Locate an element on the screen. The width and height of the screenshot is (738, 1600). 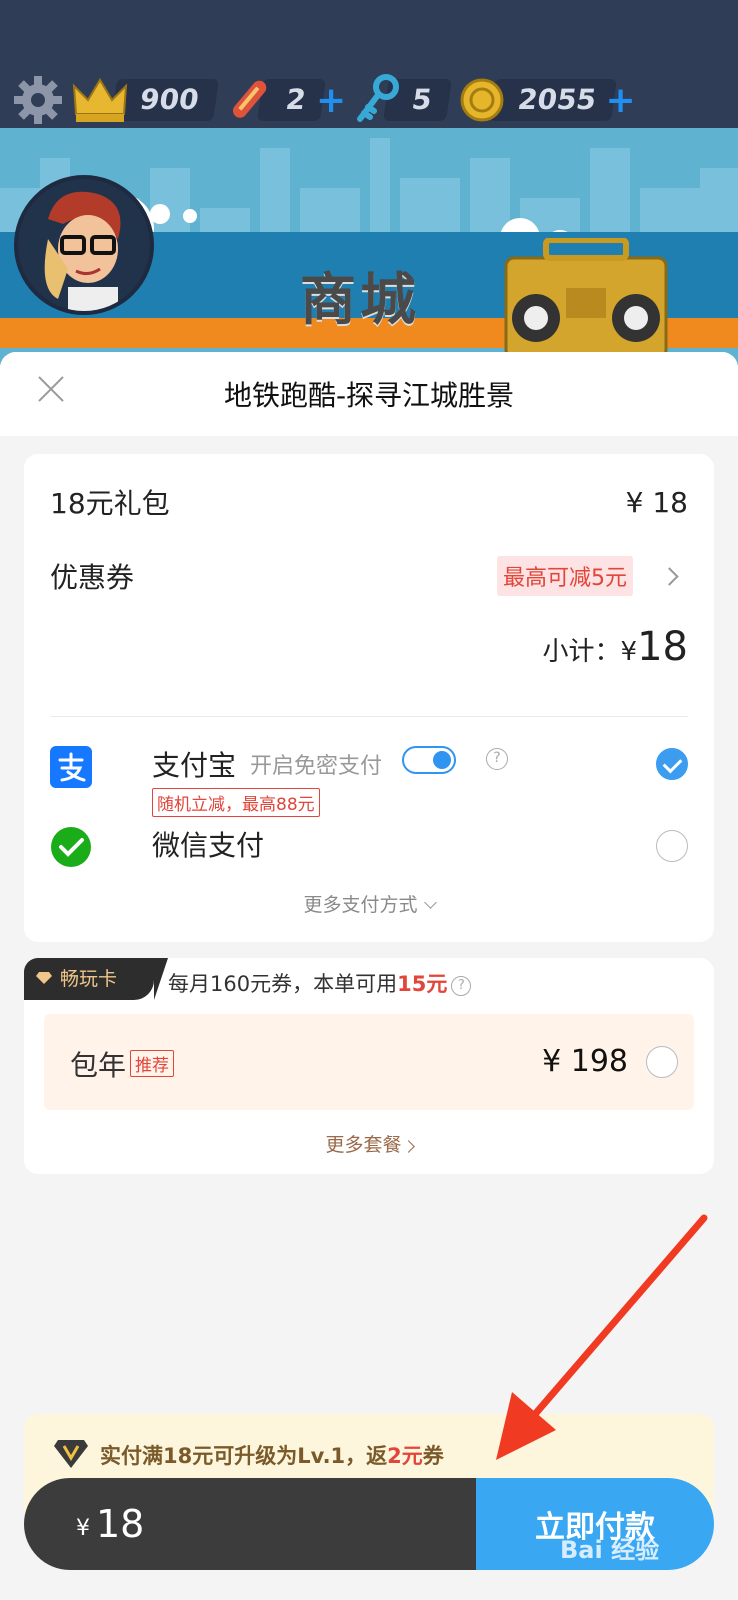
player-avatar is located at coordinates (84, 245).